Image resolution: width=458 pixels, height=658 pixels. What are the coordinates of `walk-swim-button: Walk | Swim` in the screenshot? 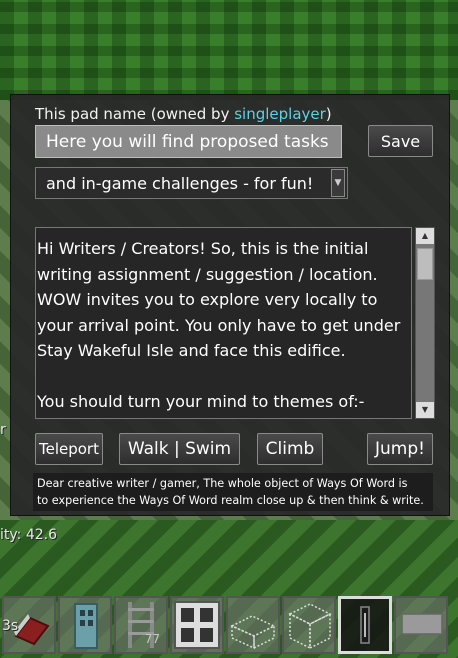 It's located at (179, 449).